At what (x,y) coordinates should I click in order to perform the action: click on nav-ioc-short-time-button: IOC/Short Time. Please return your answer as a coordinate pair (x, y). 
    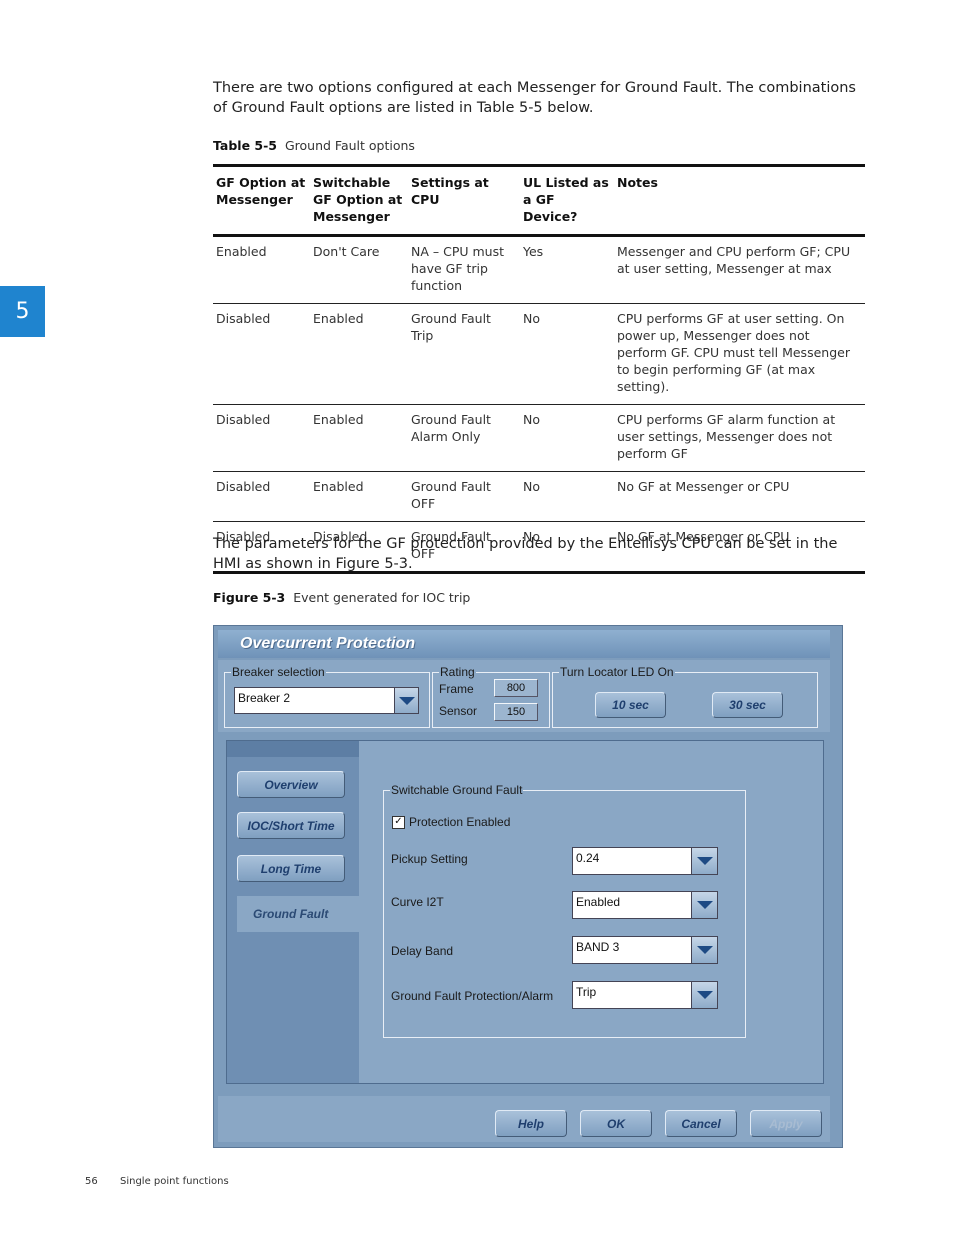
    Looking at the image, I should click on (291, 825).